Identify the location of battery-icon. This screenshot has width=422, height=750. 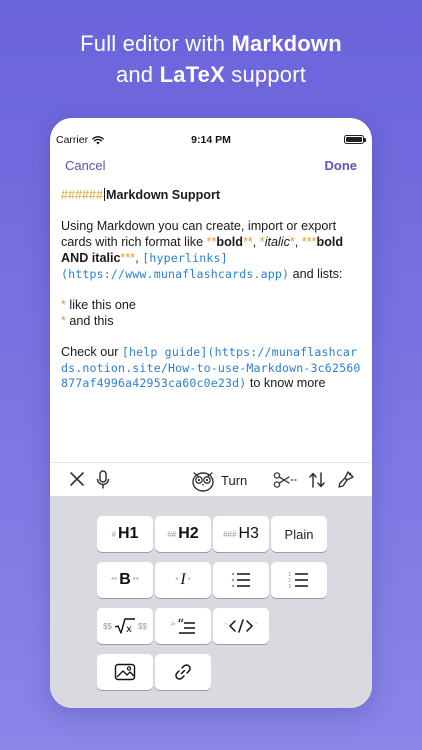
(355, 139).